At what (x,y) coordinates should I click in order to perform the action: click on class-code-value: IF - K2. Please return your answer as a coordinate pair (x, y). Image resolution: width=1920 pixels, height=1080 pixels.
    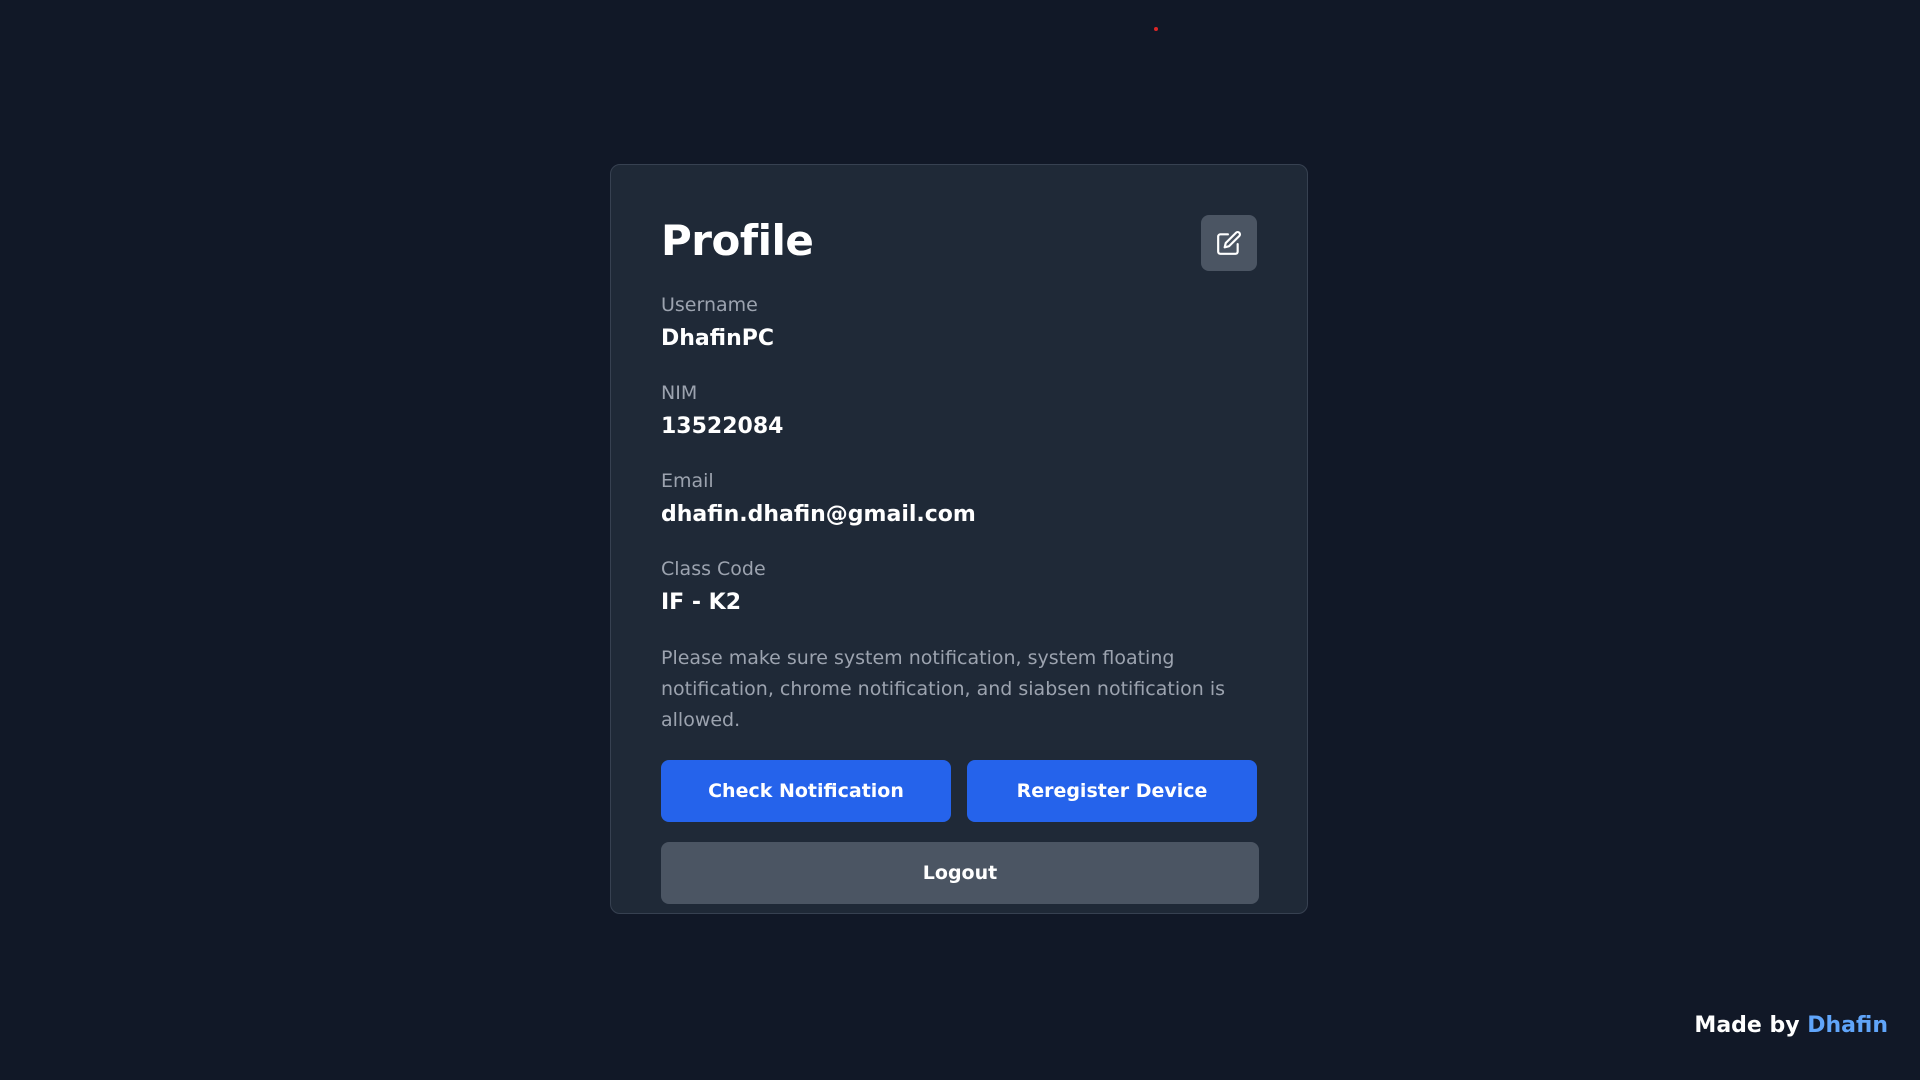
    Looking at the image, I should click on (701, 602).